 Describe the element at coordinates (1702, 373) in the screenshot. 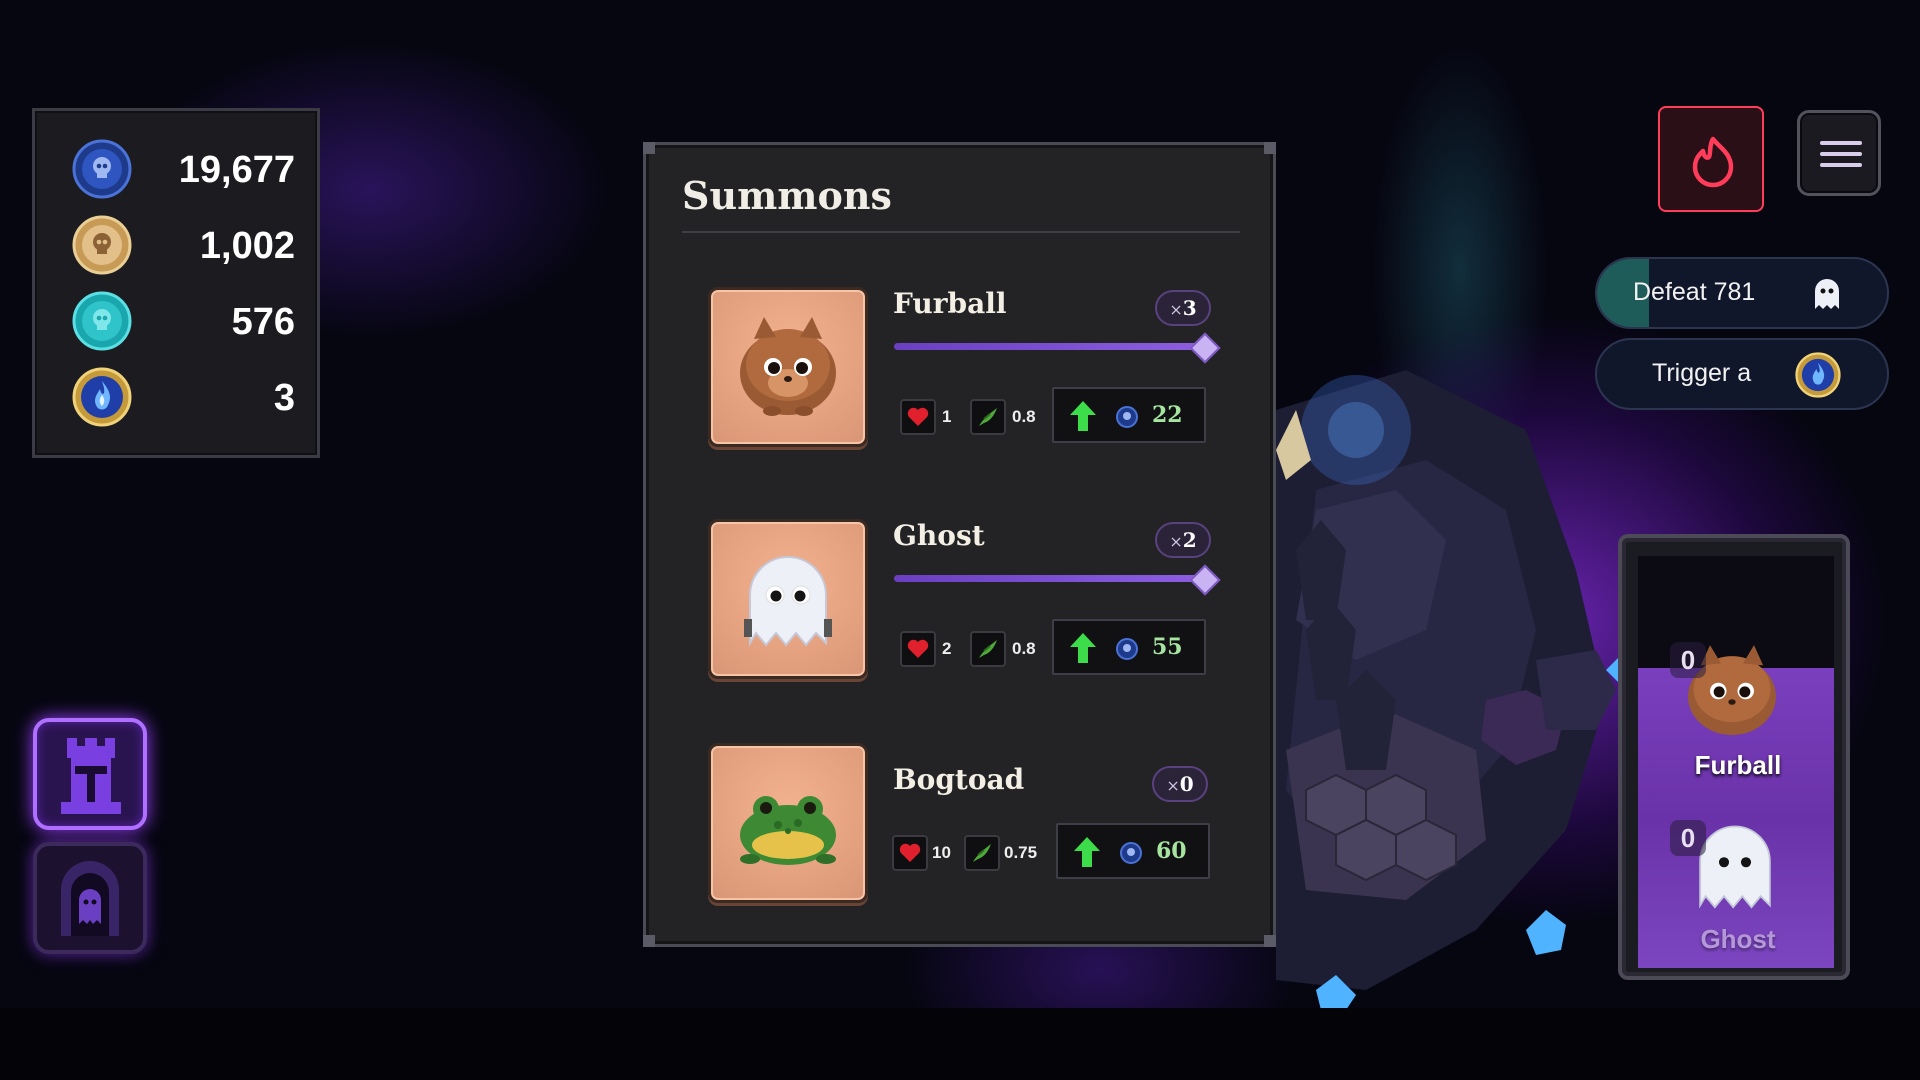

I see `quest-text: Trigger a` at that location.